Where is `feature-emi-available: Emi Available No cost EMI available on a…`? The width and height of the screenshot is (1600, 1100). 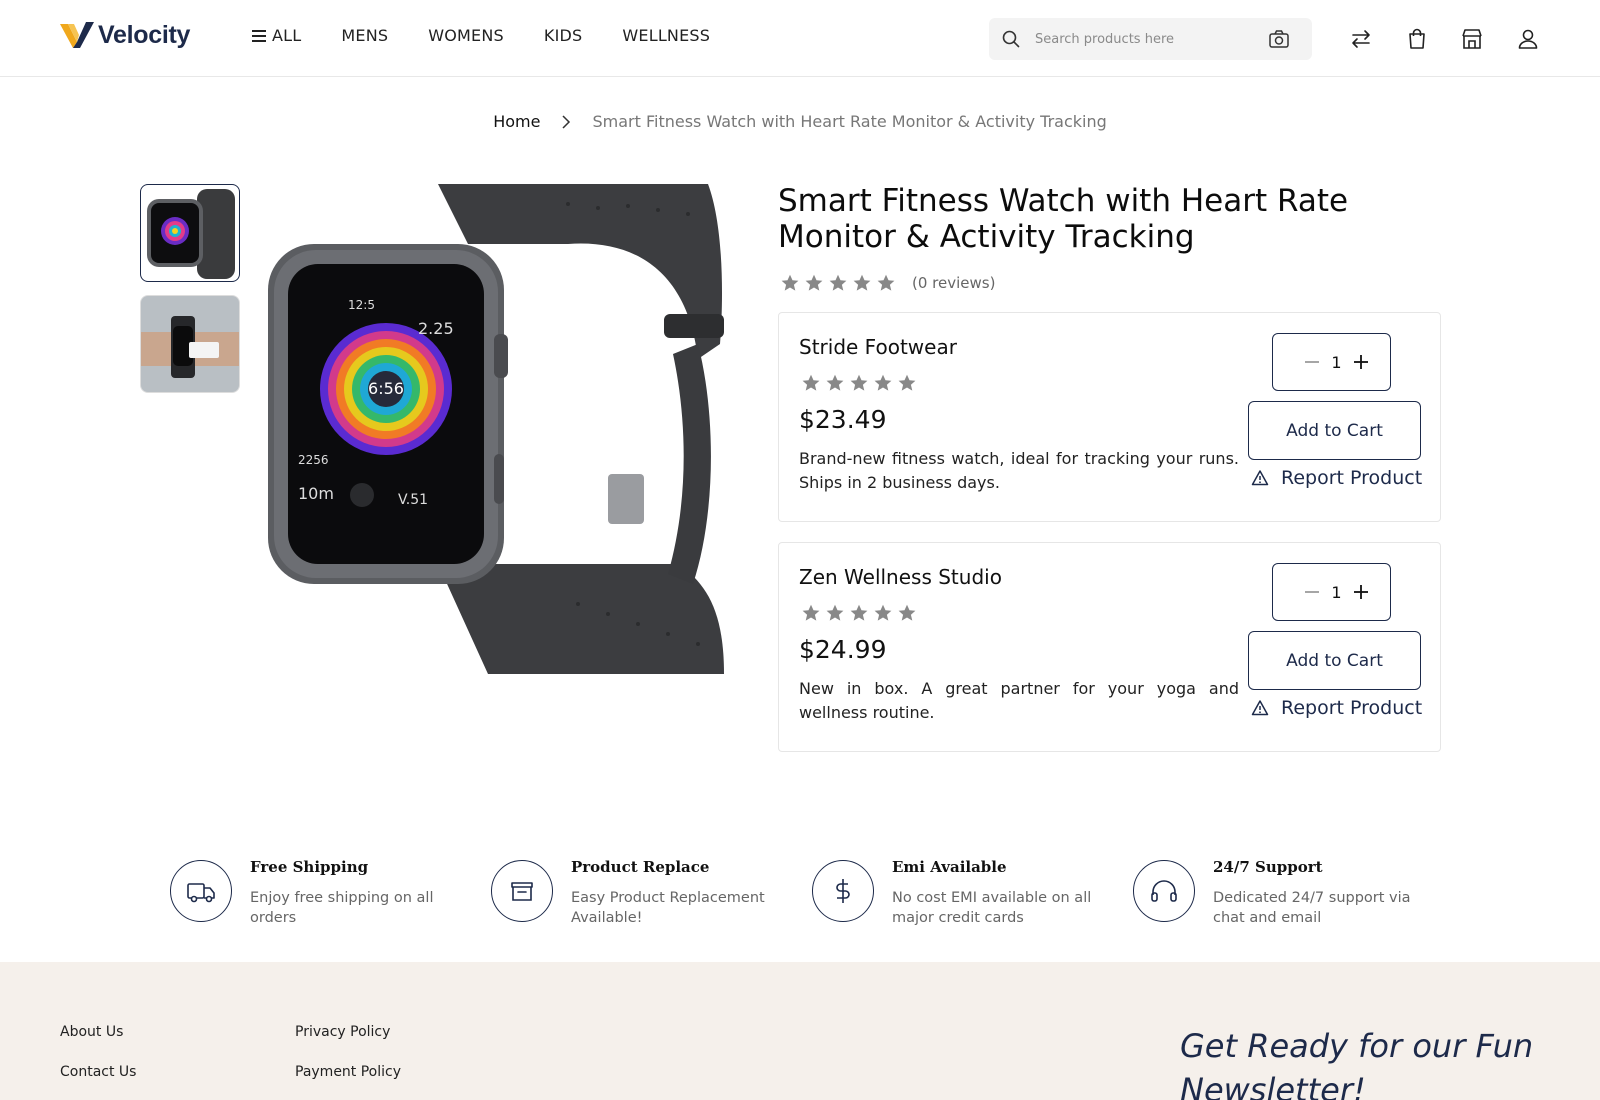 feature-emi-available: Emi Available No cost EMI available on a… is located at coordinates (962, 898).